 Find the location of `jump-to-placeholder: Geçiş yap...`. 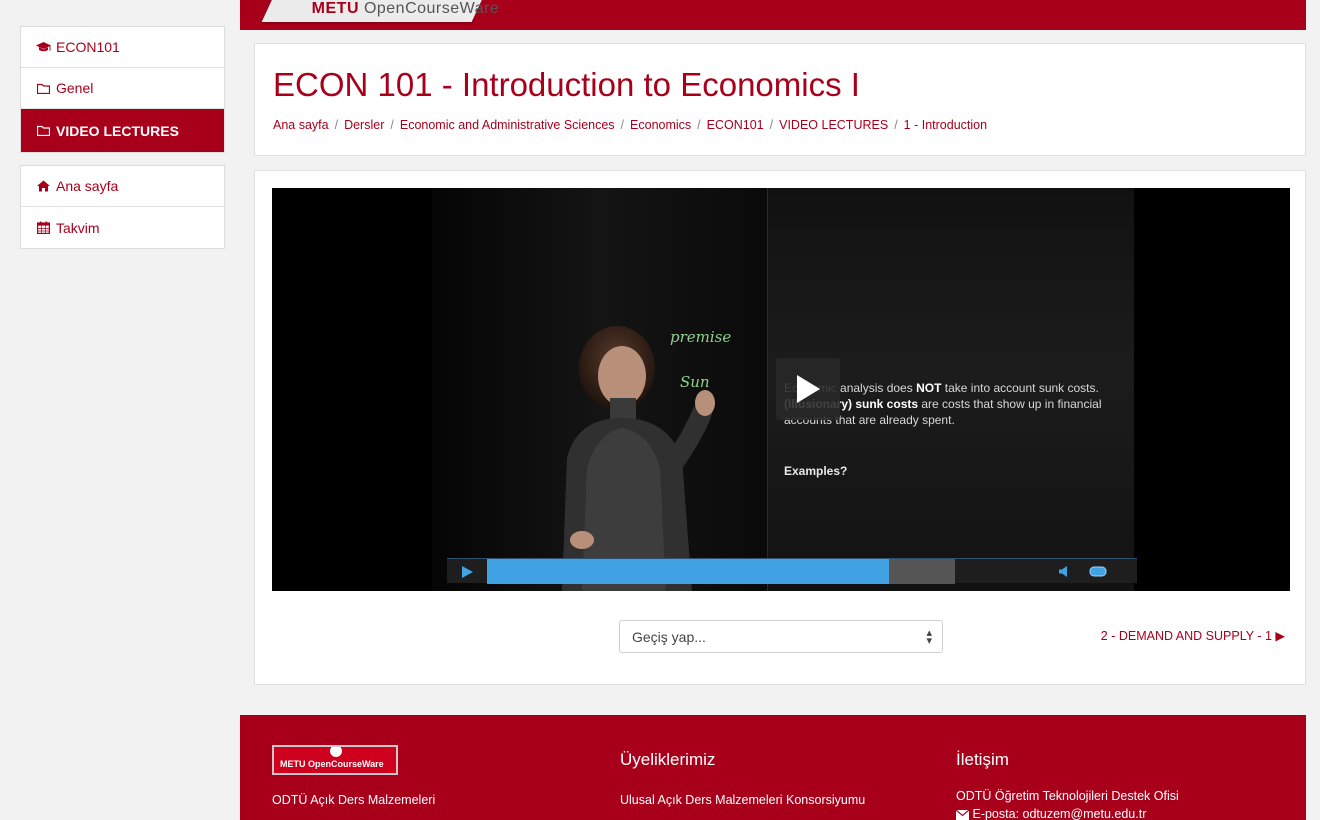

jump-to-placeholder: Geçiş yap... is located at coordinates (669, 636).